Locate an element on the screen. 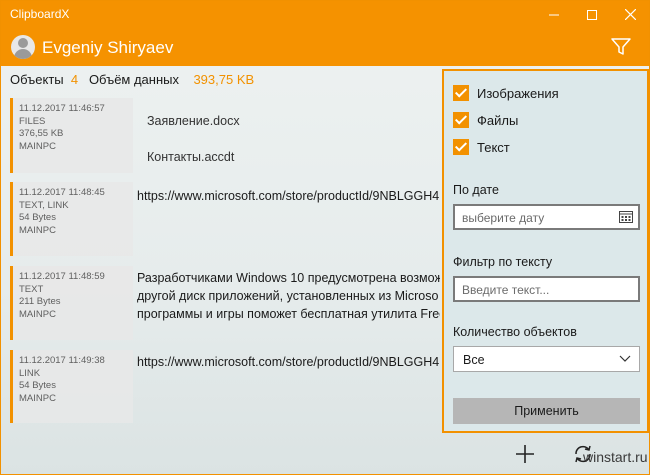 The width and height of the screenshot is (650, 475). item-size: 211 Bytes is located at coordinates (40, 301).